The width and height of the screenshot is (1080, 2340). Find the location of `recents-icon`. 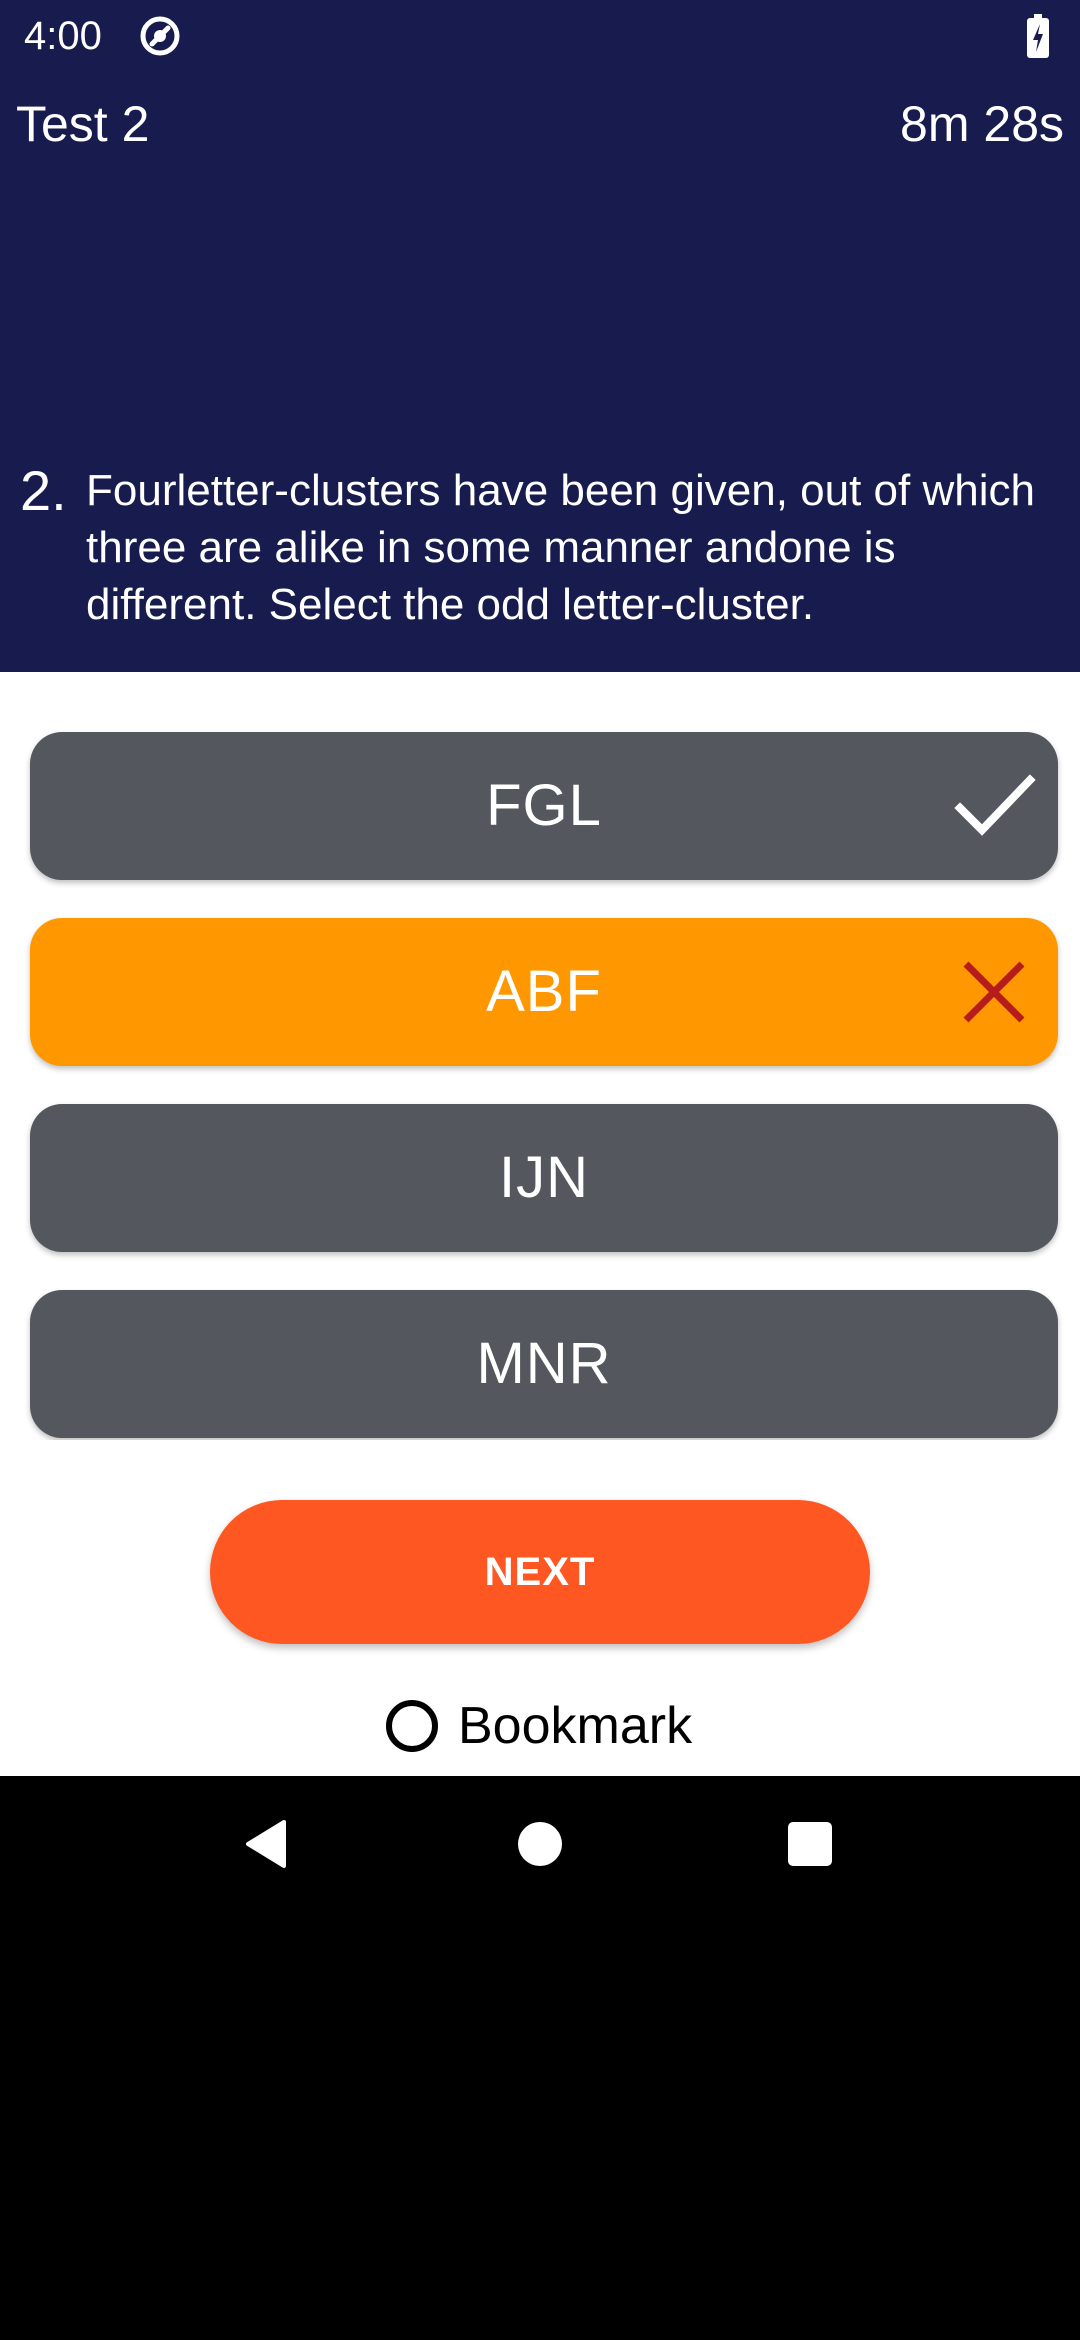

recents-icon is located at coordinates (810, 1844).